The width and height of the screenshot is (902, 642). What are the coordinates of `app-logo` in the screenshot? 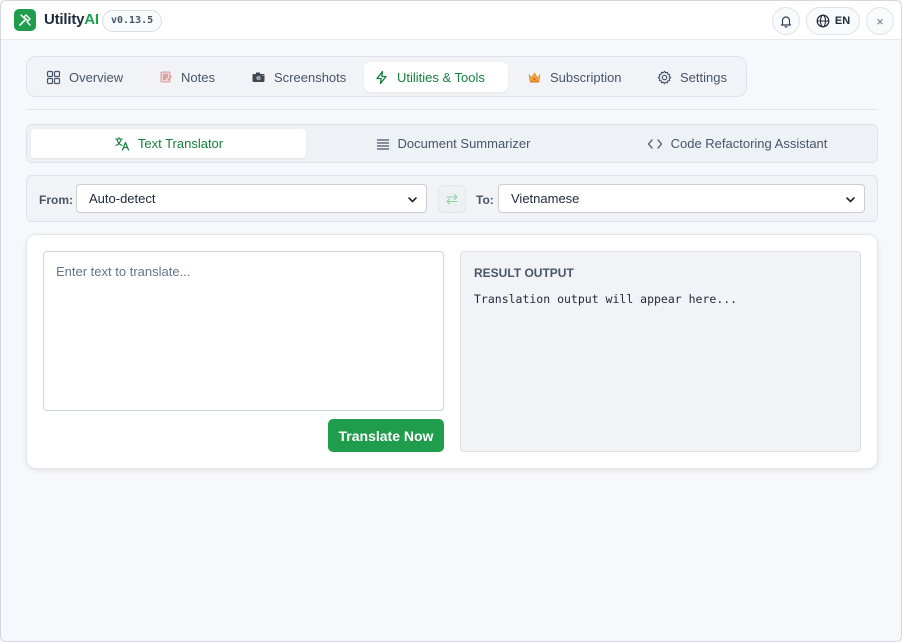 It's located at (25, 20).